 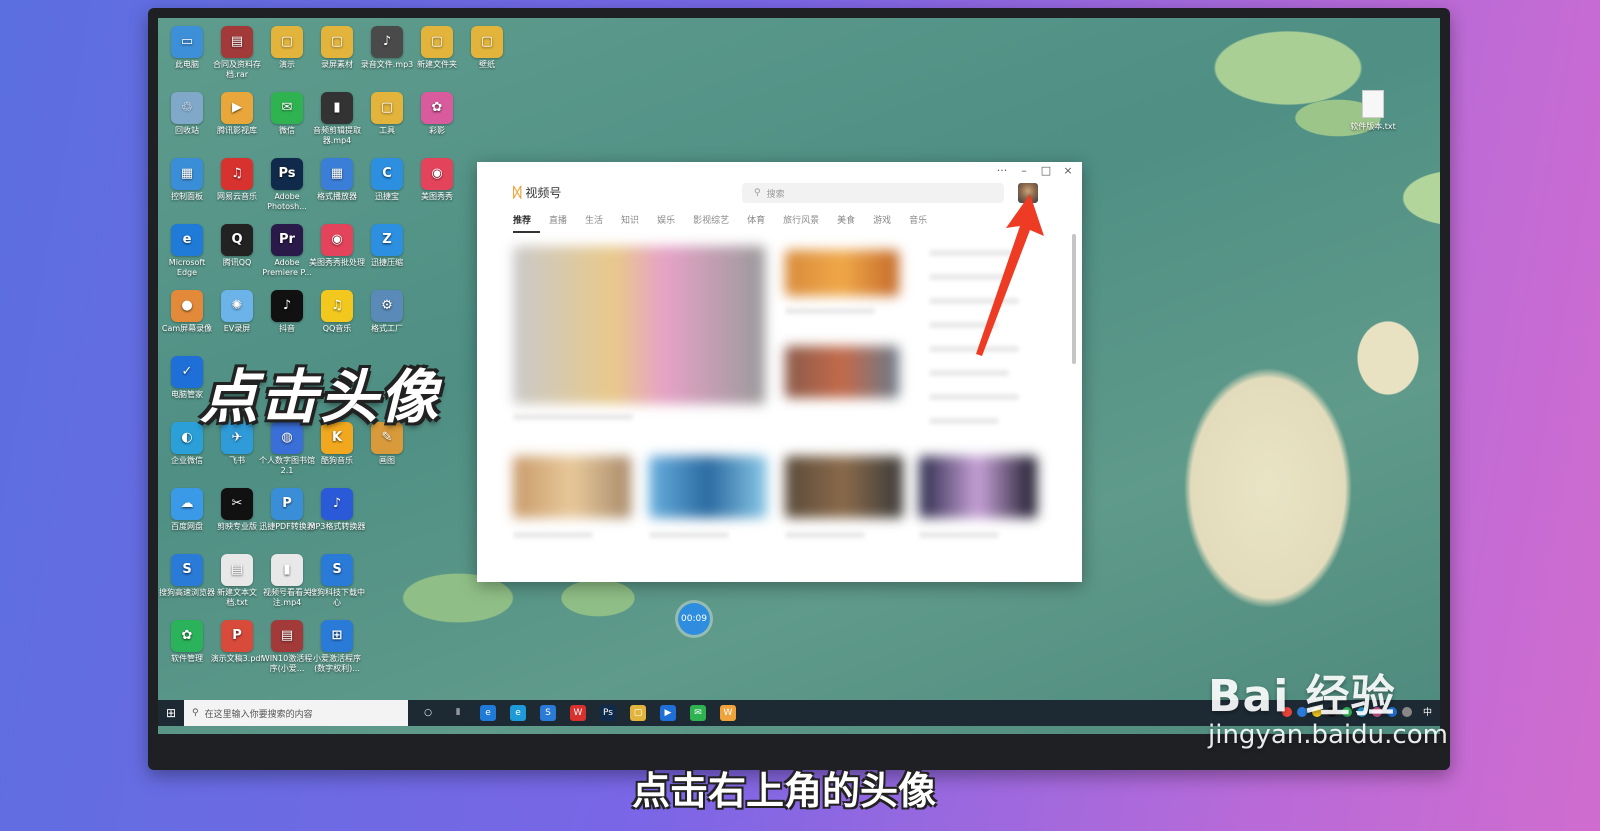 I want to click on desktop-icon-label: 壁纸, so click(x=487, y=64).